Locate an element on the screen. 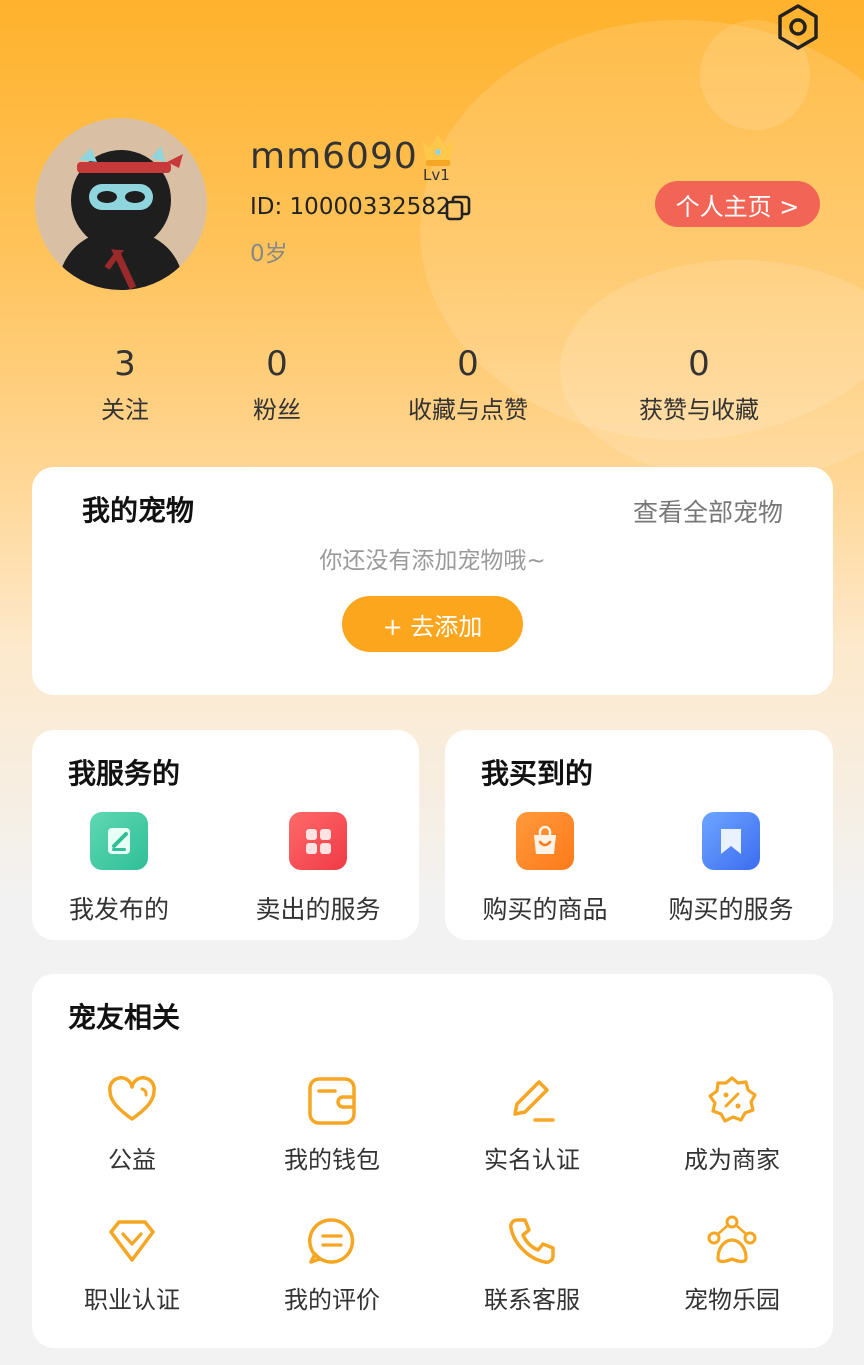 Image resolution: width=864 pixels, height=1365 pixels. become-merchant-item: 成为商家 is located at coordinates (732, 1124).